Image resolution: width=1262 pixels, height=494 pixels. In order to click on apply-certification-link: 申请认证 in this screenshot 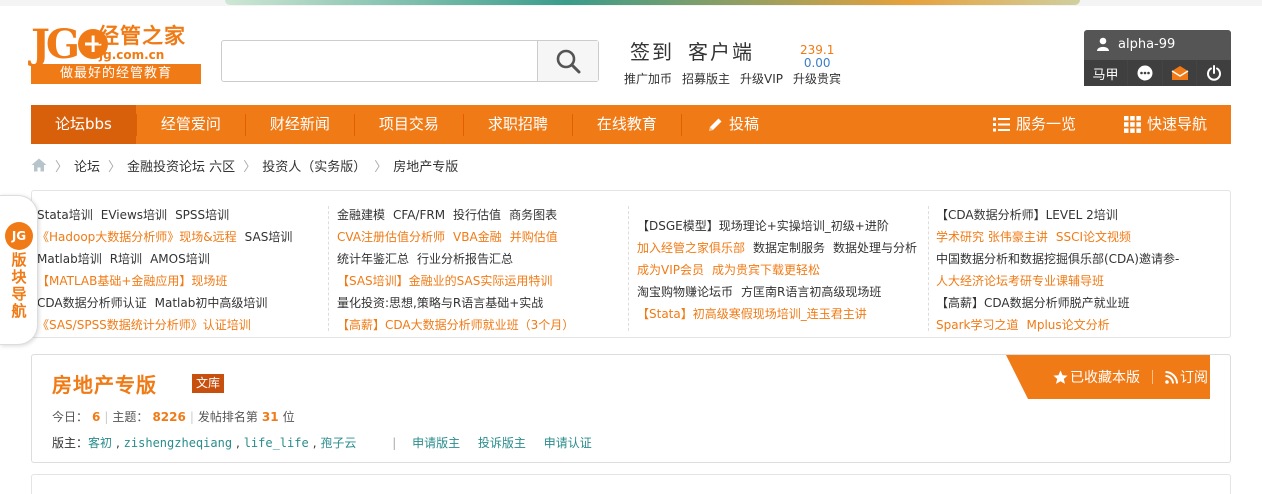, I will do `click(568, 443)`.